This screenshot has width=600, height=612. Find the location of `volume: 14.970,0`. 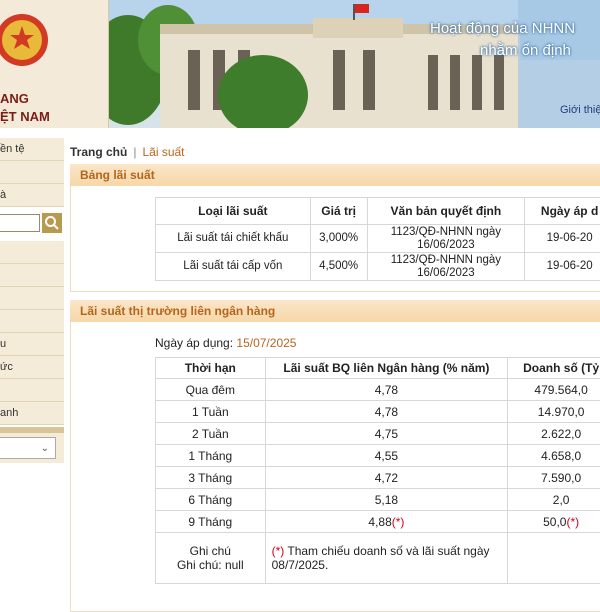

volume: 14.970,0 is located at coordinates (554, 412).